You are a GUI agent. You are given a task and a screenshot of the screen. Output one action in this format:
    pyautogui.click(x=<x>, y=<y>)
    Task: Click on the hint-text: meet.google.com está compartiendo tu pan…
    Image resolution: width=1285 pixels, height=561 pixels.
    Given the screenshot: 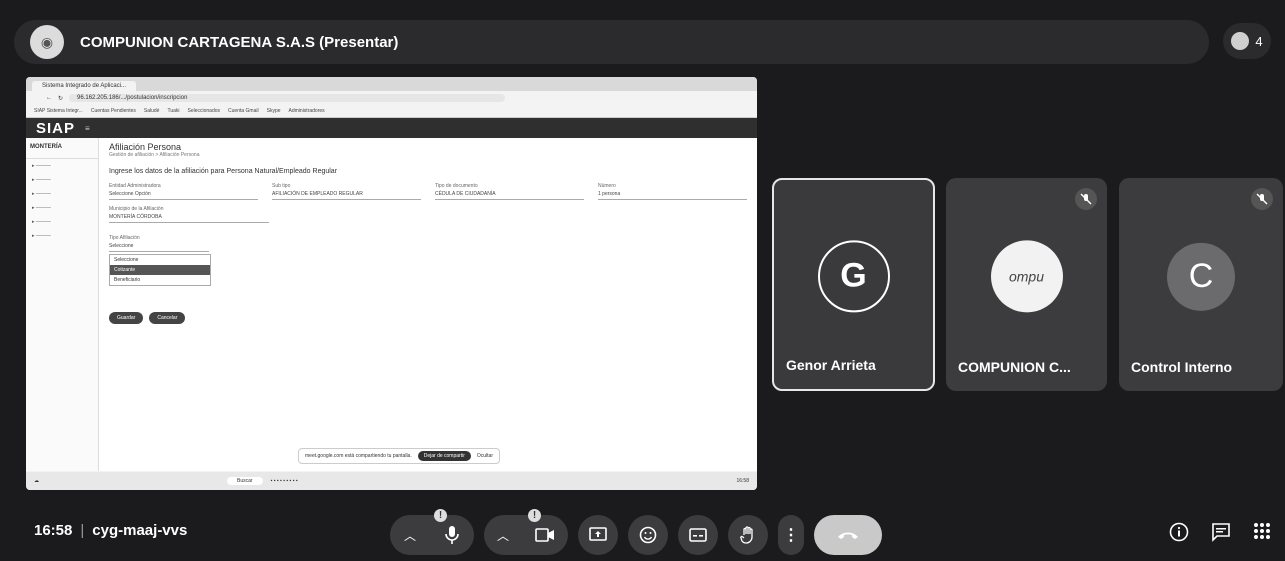 What is the action you would take?
    pyautogui.click(x=358, y=456)
    